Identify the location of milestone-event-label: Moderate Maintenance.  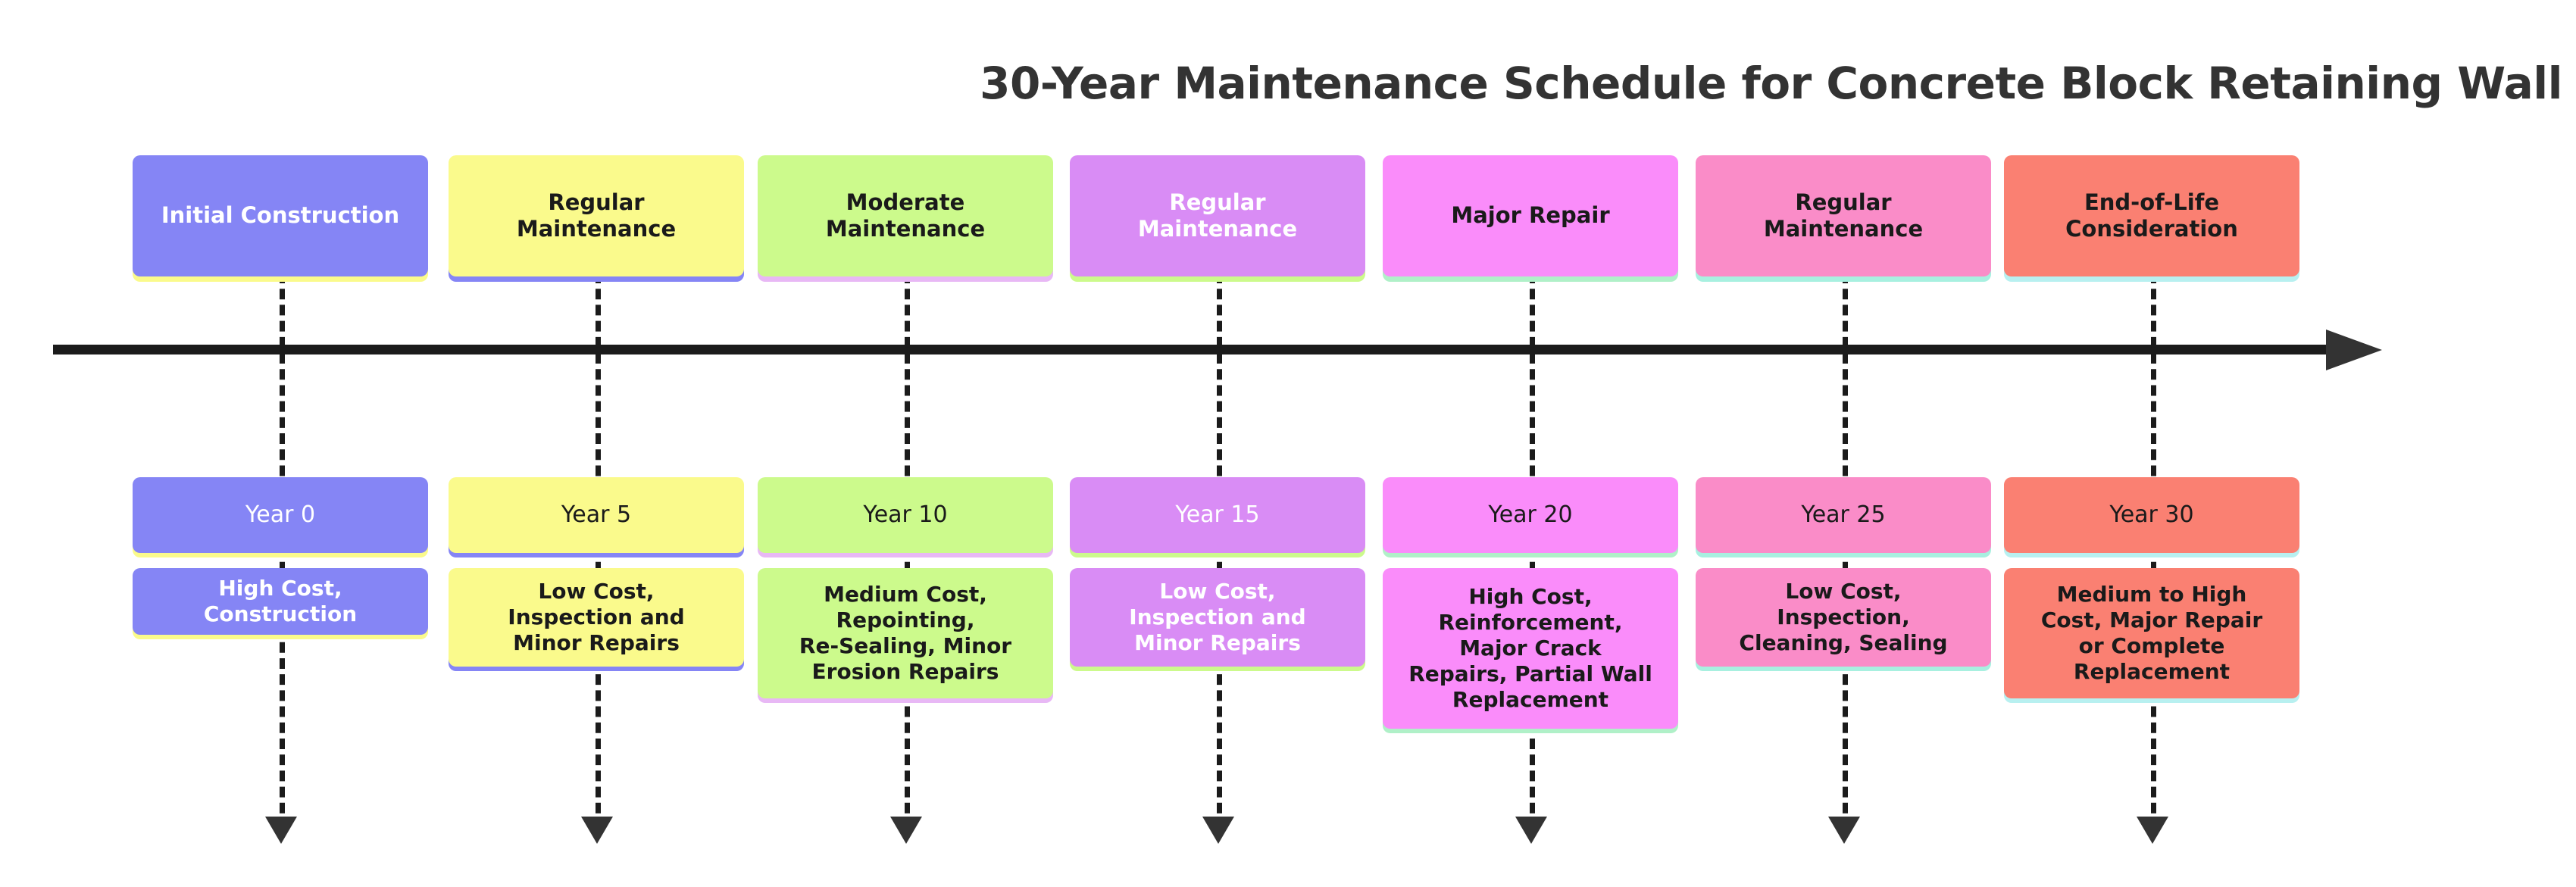
(906, 215).